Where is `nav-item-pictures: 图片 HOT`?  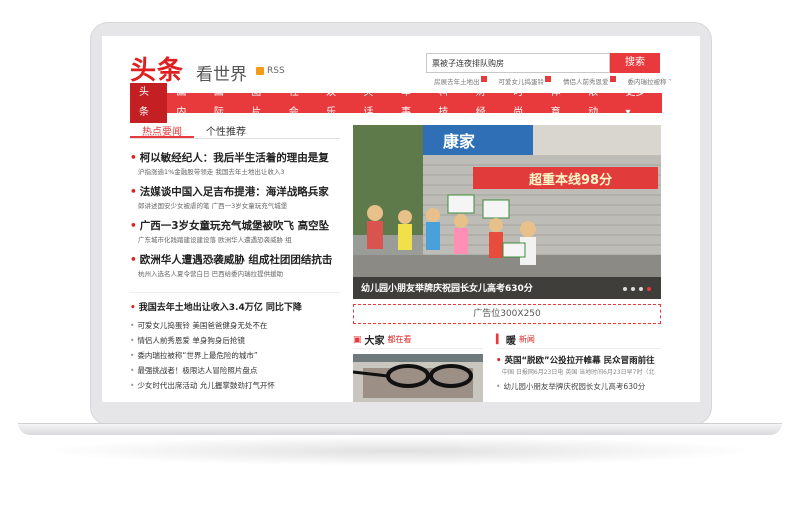 nav-item-pictures: 图片 HOT is located at coordinates (262, 103).